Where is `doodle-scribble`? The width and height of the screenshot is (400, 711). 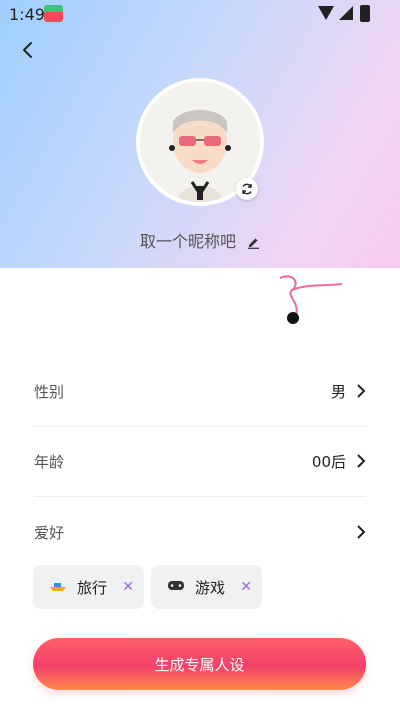 doodle-scribble is located at coordinates (311, 299).